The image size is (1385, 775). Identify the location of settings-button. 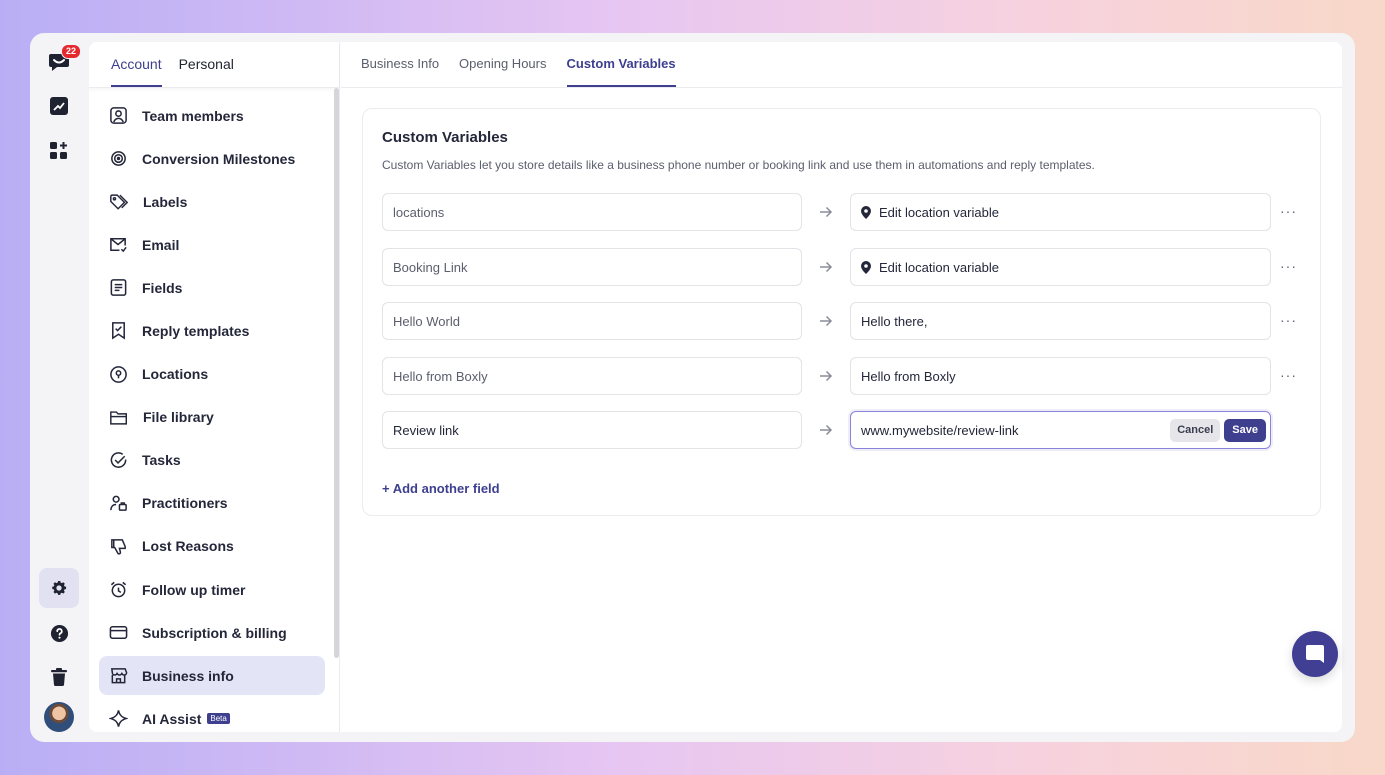
(59, 588).